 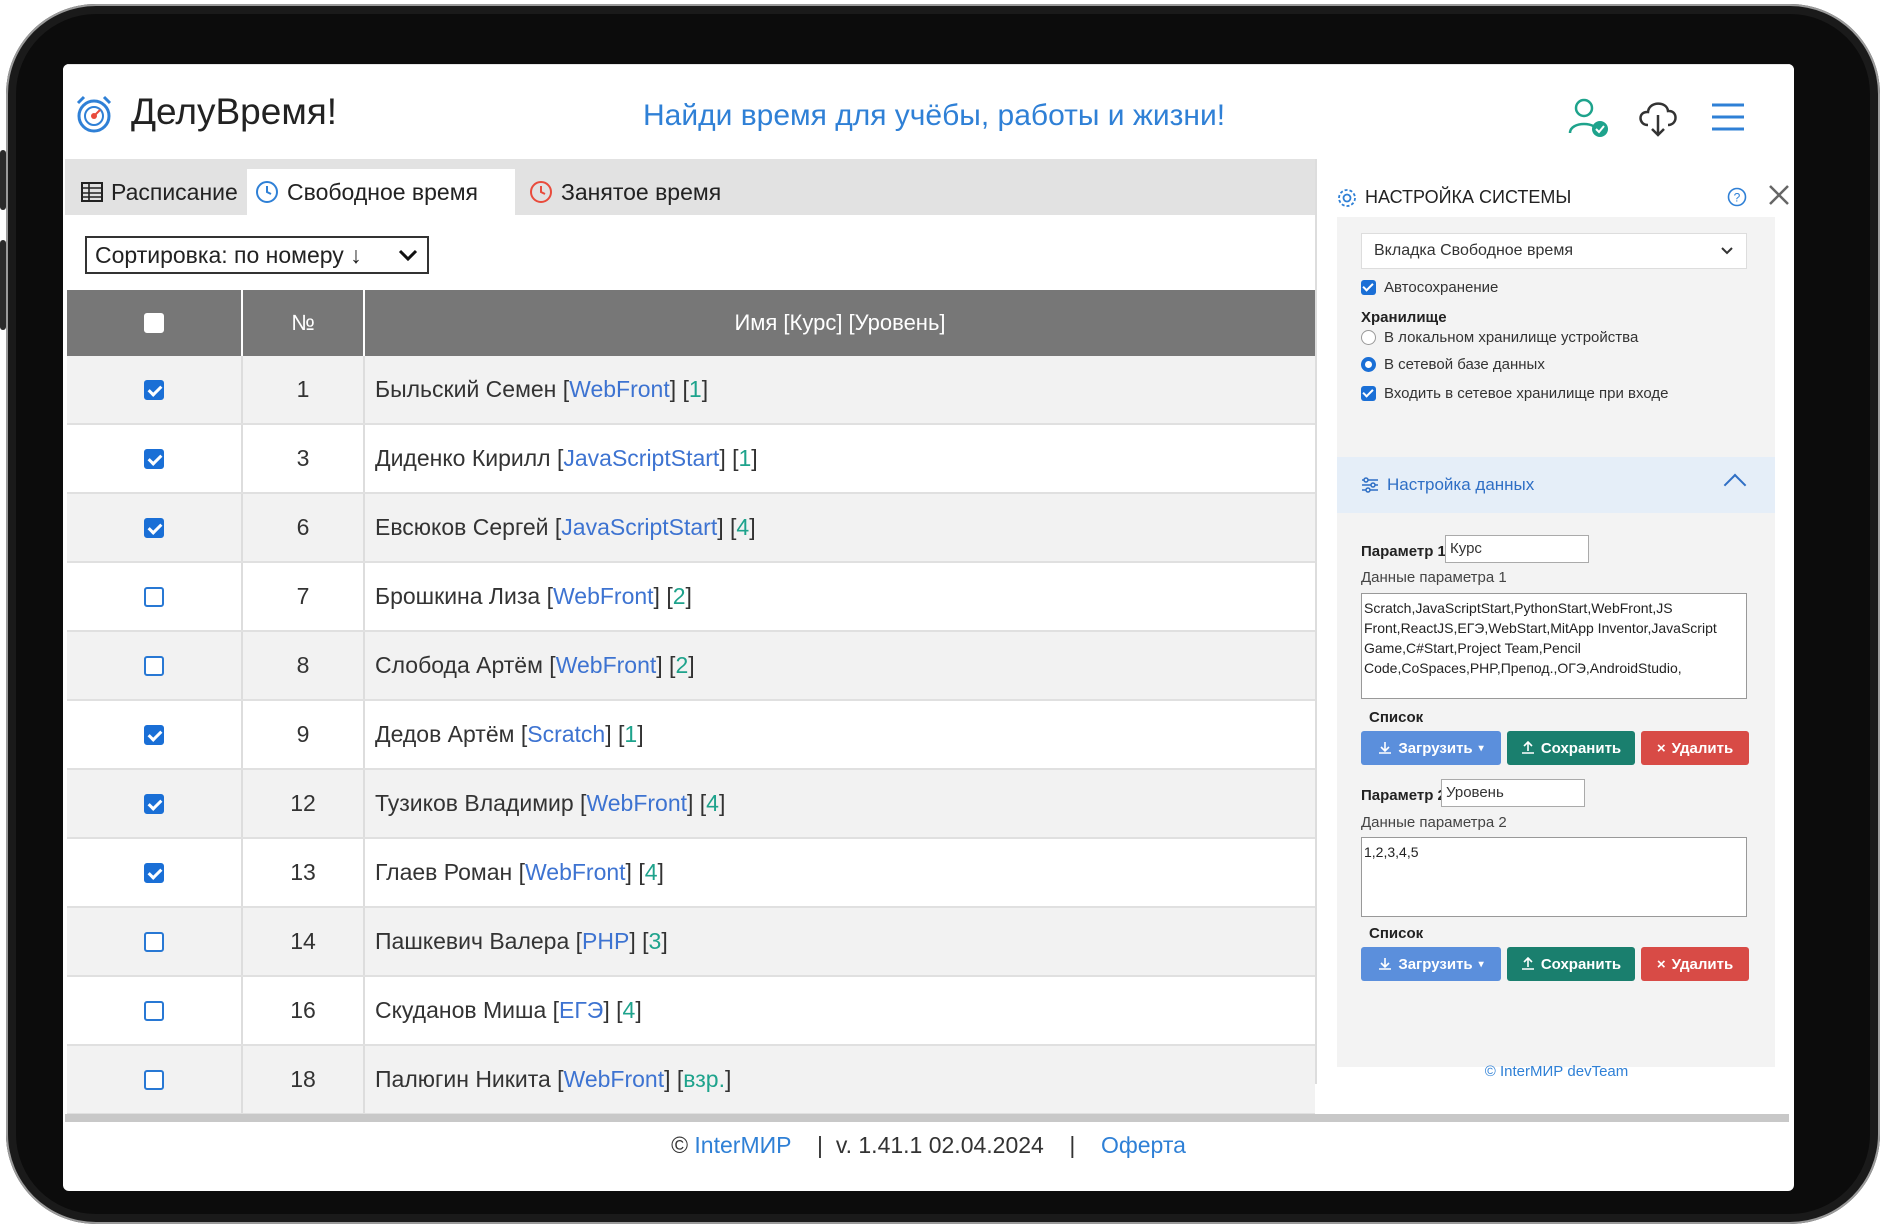 I want to click on table-row: 13 Глаев Роман [WebFront] [4], so click(x=691, y=873).